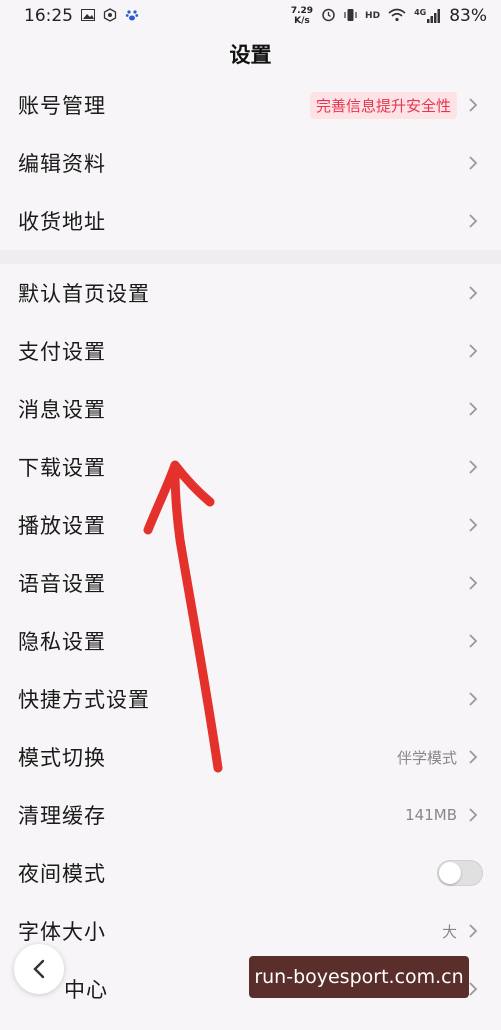 Image resolution: width=501 pixels, height=1030 pixels. What do you see at coordinates (450, 873) in the screenshot?
I see `toggle-knob` at bounding box center [450, 873].